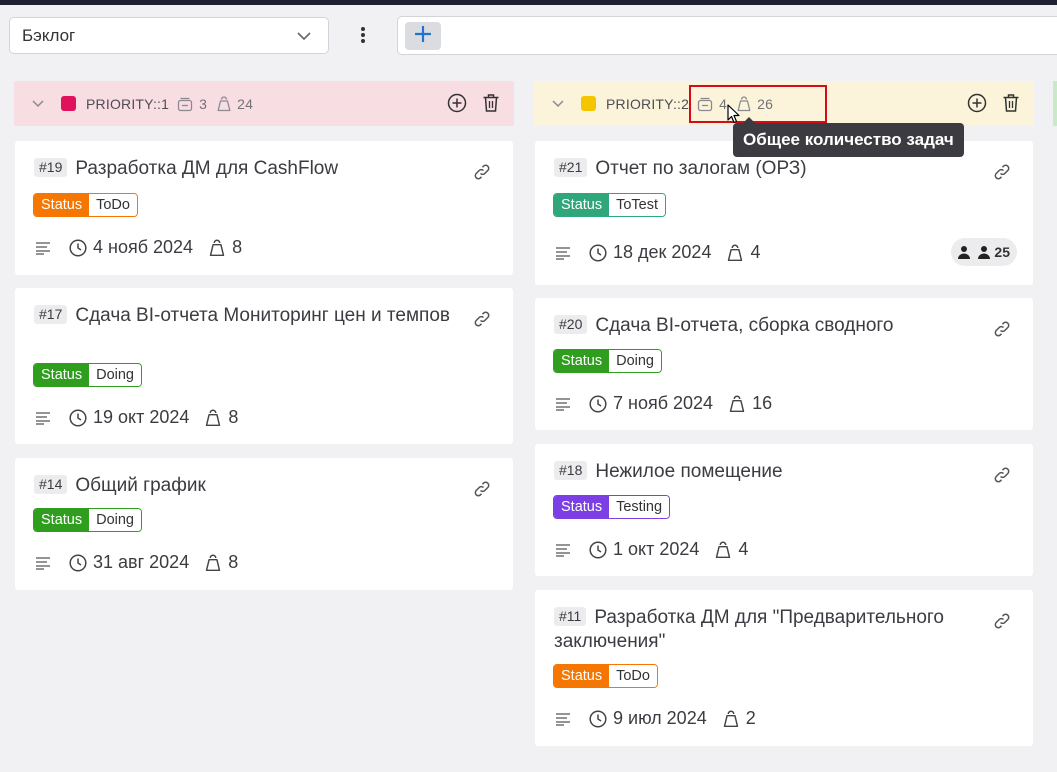  I want to click on issue-id: #21, so click(571, 167).